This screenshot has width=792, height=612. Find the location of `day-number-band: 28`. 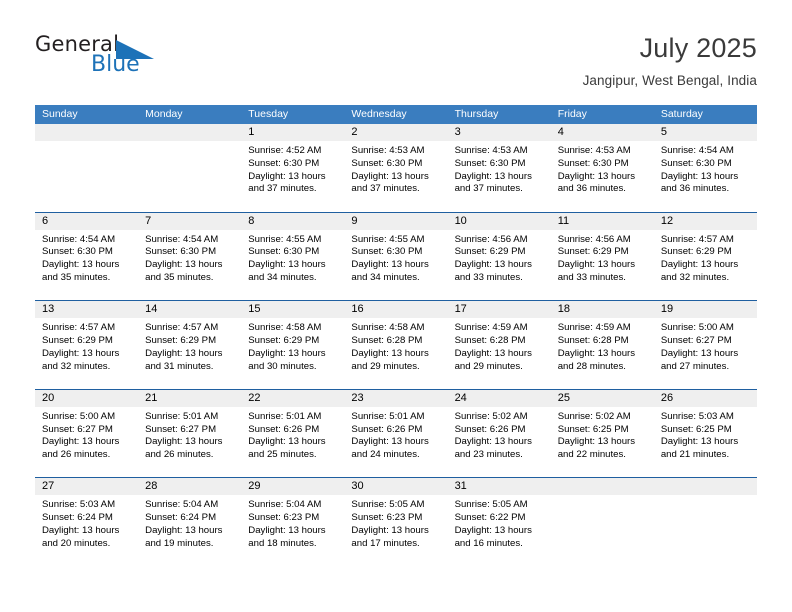

day-number-band: 28 is located at coordinates (190, 487).